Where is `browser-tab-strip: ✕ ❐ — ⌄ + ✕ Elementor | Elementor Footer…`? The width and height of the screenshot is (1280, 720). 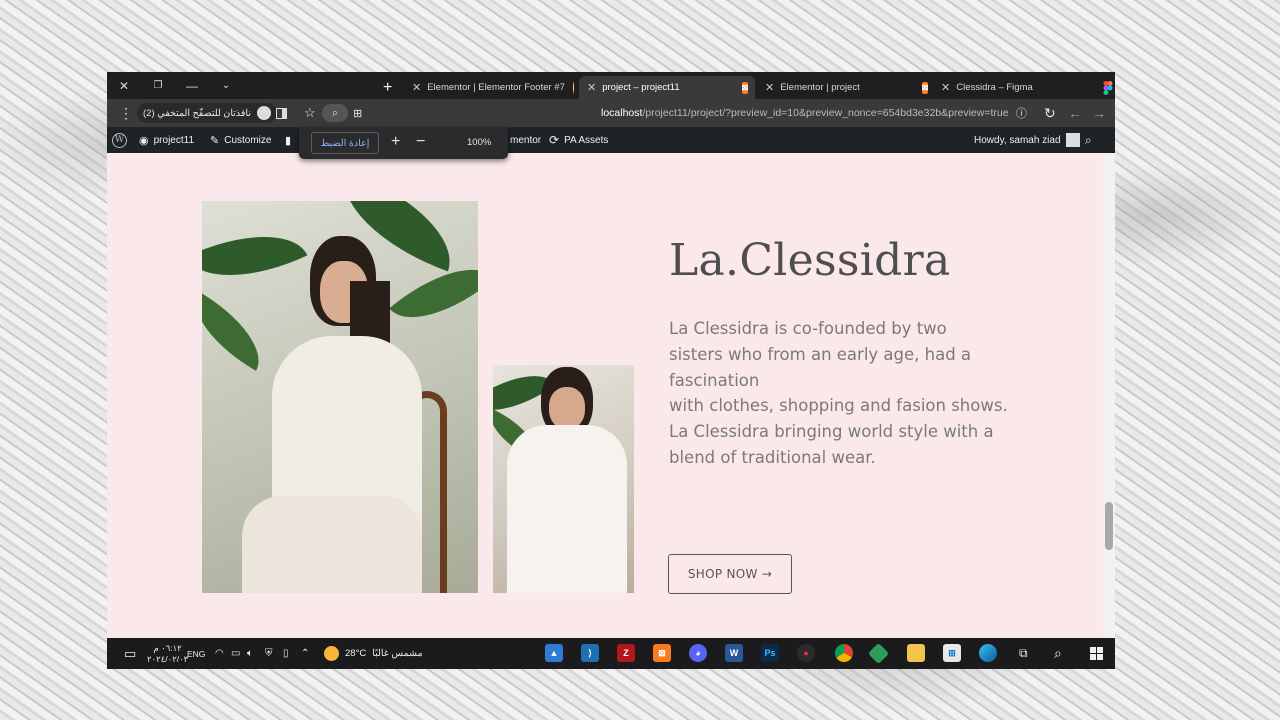 browser-tab-strip: ✕ ❐ — ⌄ + ✕ Elementor | Elementor Footer… is located at coordinates (611, 85).